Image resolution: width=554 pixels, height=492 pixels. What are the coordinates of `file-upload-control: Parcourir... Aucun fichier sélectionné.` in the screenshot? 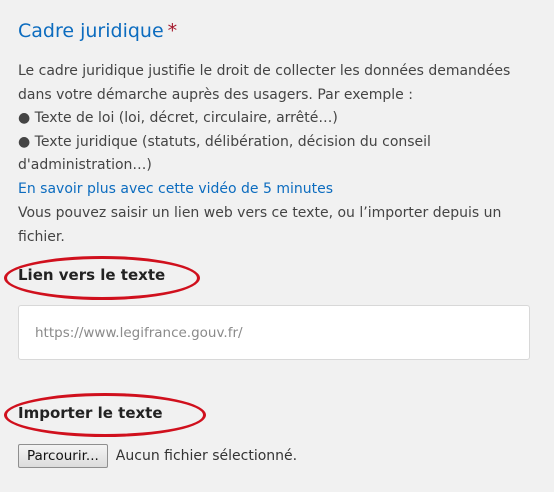 It's located at (157, 456).